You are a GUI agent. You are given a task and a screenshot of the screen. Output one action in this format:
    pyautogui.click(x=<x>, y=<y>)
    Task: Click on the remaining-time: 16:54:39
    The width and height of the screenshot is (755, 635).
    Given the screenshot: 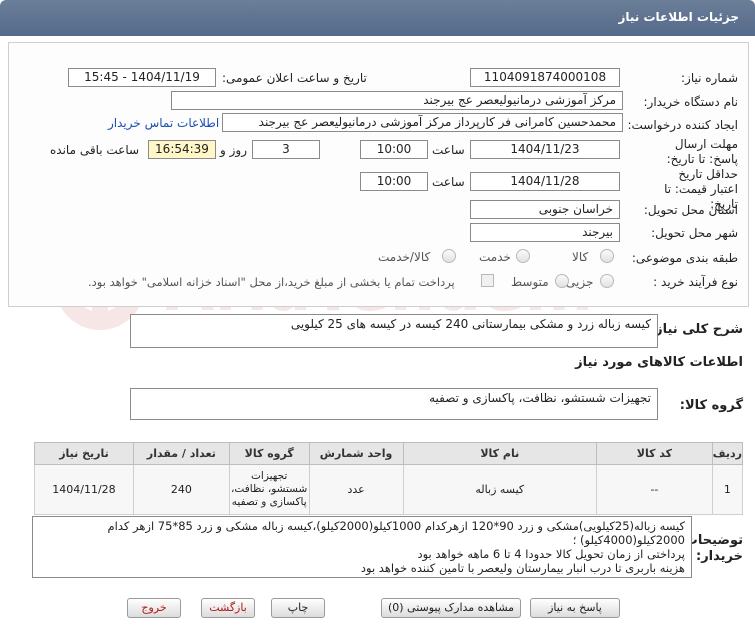 What is the action you would take?
    pyautogui.click(x=182, y=149)
    